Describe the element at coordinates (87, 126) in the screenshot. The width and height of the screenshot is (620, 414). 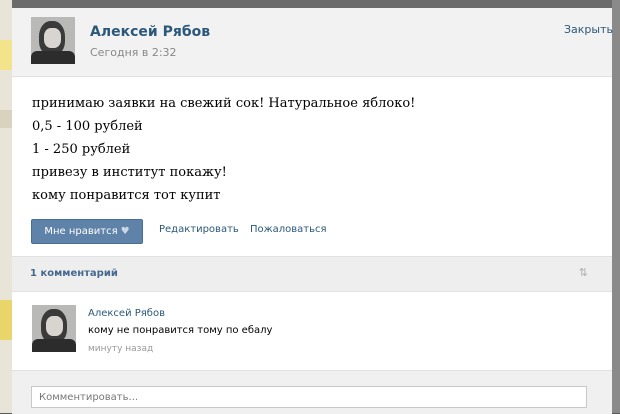
I see `post-text-line: 0,5 - 100 рублей` at that location.